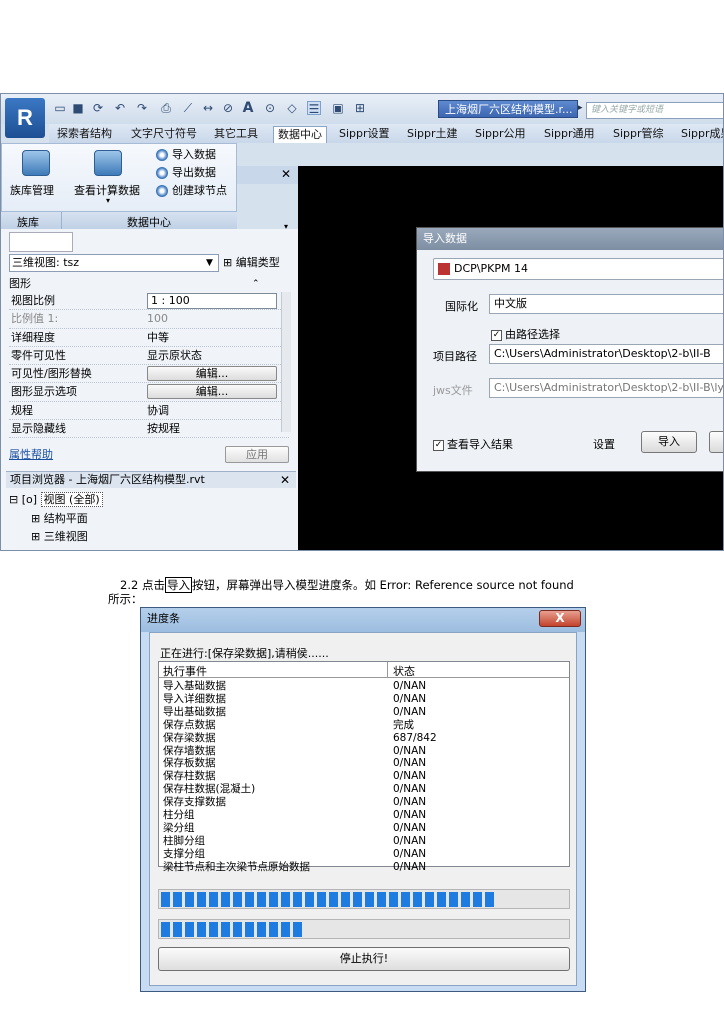  What do you see at coordinates (194, 711) in the screenshot?
I see `event-name: 导出基础数据` at bounding box center [194, 711].